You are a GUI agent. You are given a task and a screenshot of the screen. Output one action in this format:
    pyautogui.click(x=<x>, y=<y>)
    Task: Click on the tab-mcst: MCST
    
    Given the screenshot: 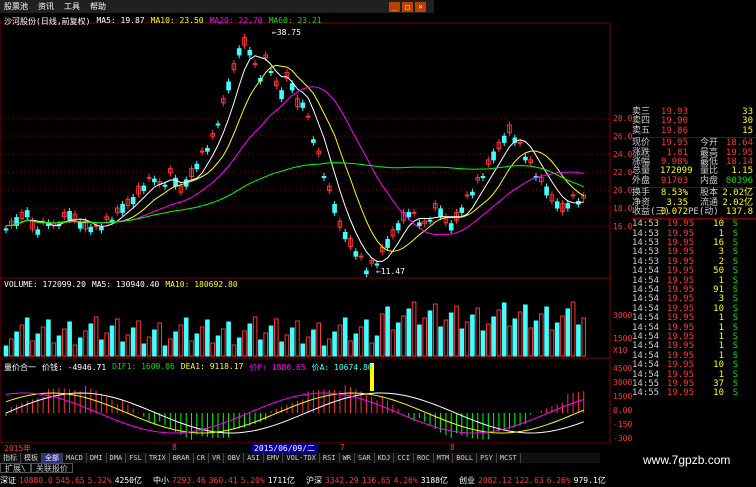 What is the action you would take?
    pyautogui.click(x=509, y=458)
    